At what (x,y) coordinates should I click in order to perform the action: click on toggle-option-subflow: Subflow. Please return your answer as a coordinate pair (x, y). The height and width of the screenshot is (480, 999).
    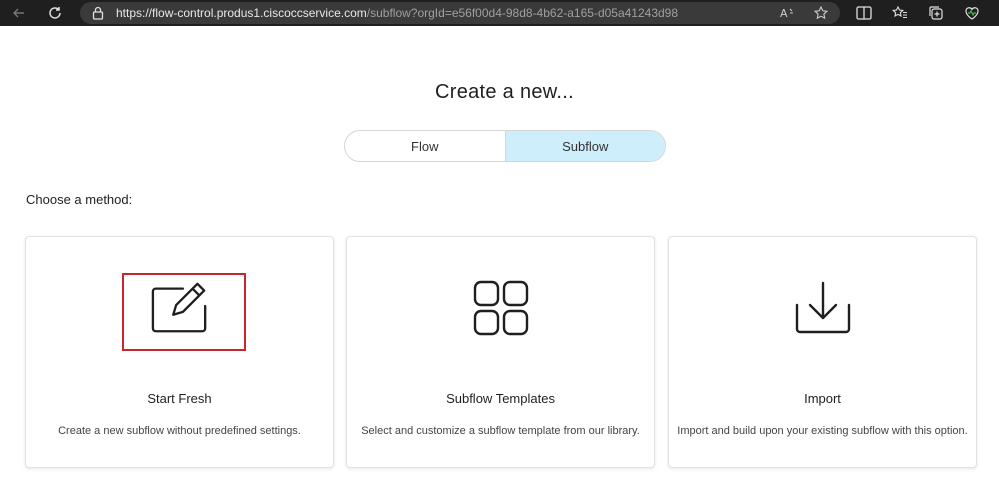
    Looking at the image, I should click on (585, 146).